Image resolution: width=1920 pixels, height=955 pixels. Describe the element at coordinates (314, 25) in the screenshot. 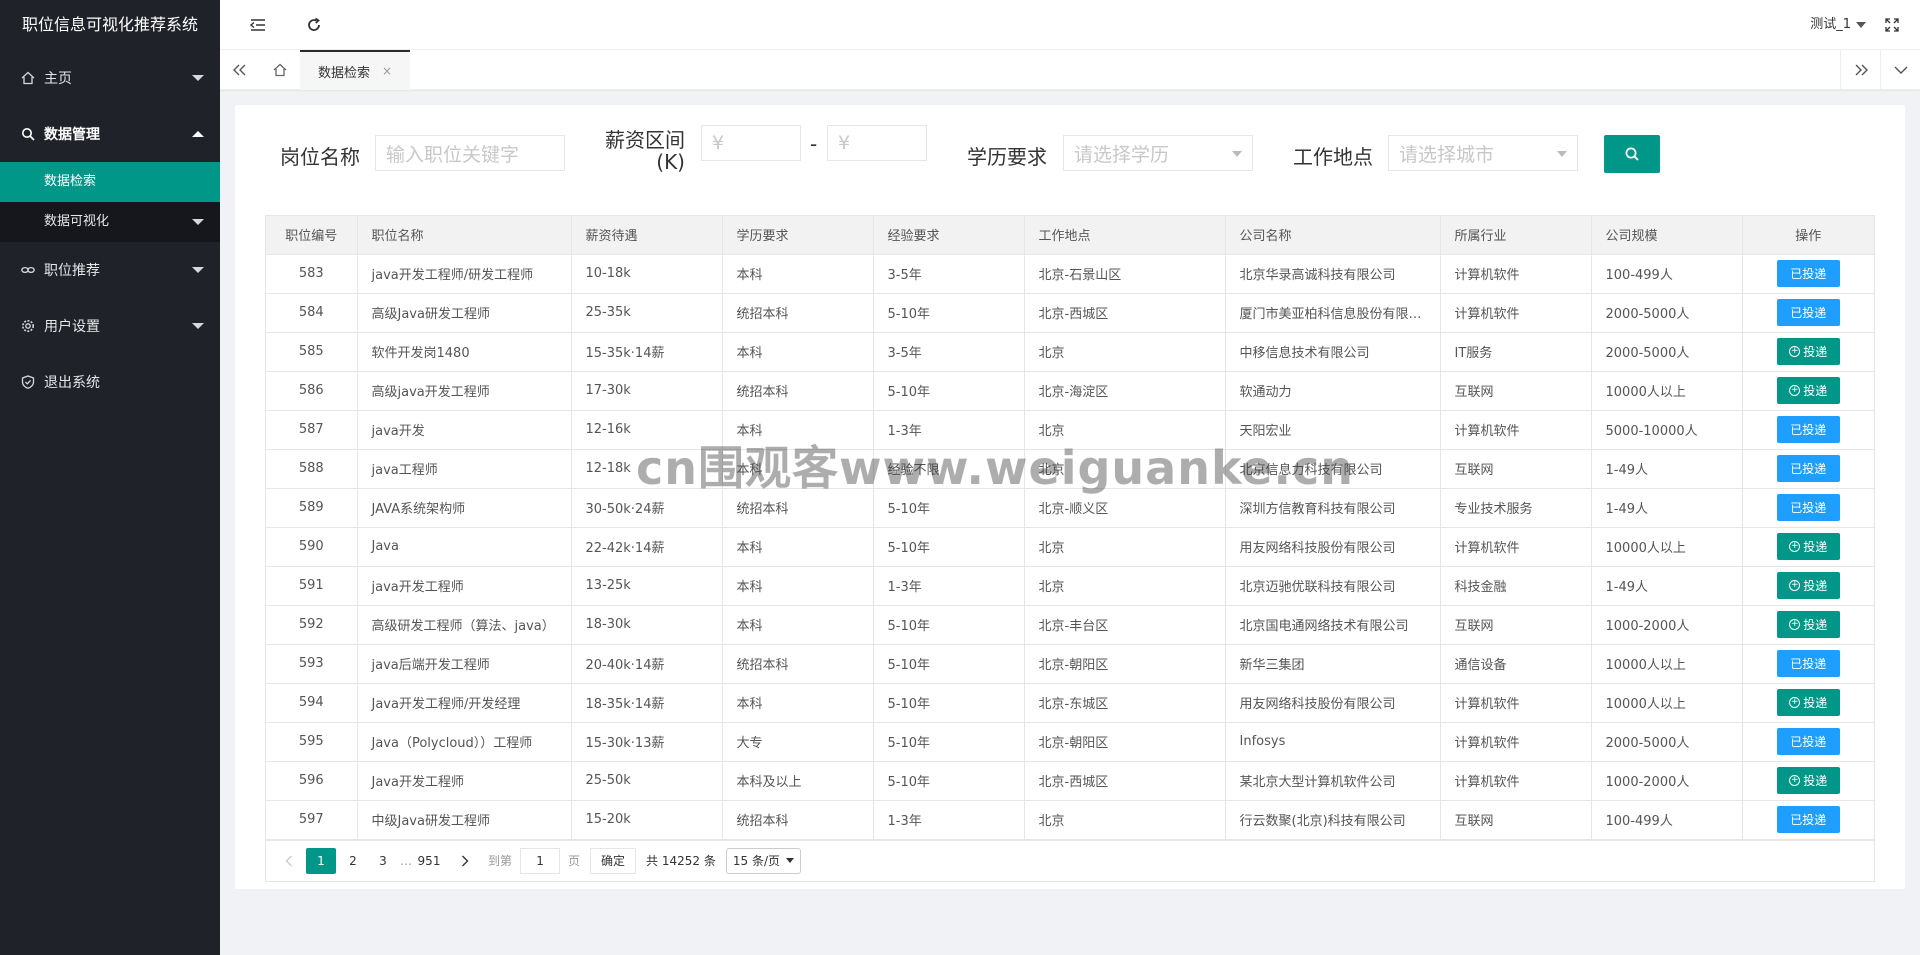

I see `refresh-icon` at that location.